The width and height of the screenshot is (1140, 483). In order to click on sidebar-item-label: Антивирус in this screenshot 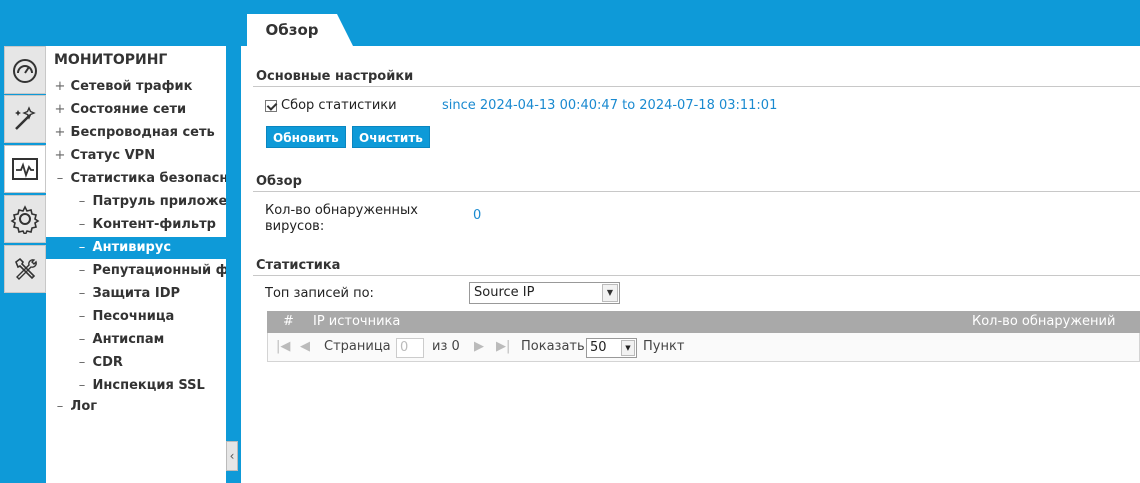, I will do `click(132, 247)`.